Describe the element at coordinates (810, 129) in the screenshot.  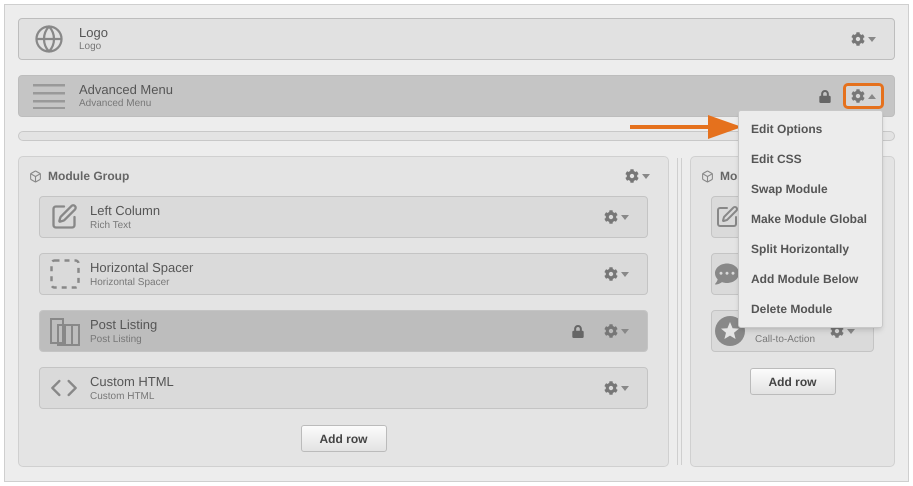
I see `menu-item: Edit Options` at that location.